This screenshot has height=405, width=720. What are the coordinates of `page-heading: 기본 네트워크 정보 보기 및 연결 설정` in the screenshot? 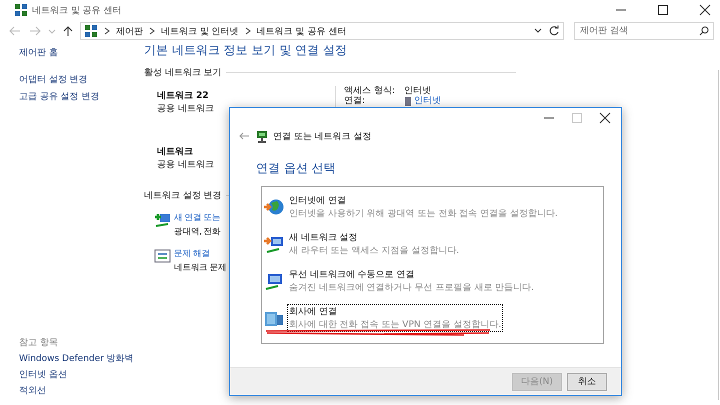 It's located at (246, 50).